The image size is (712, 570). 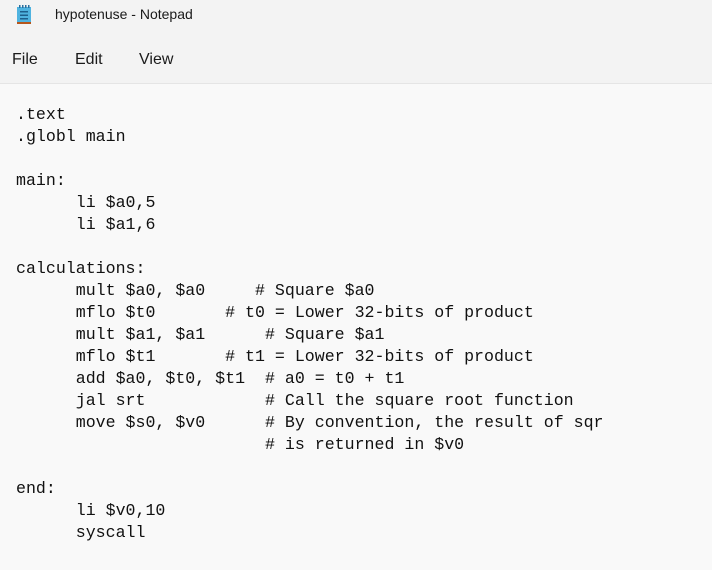 I want to click on menu-view: View, so click(x=156, y=60).